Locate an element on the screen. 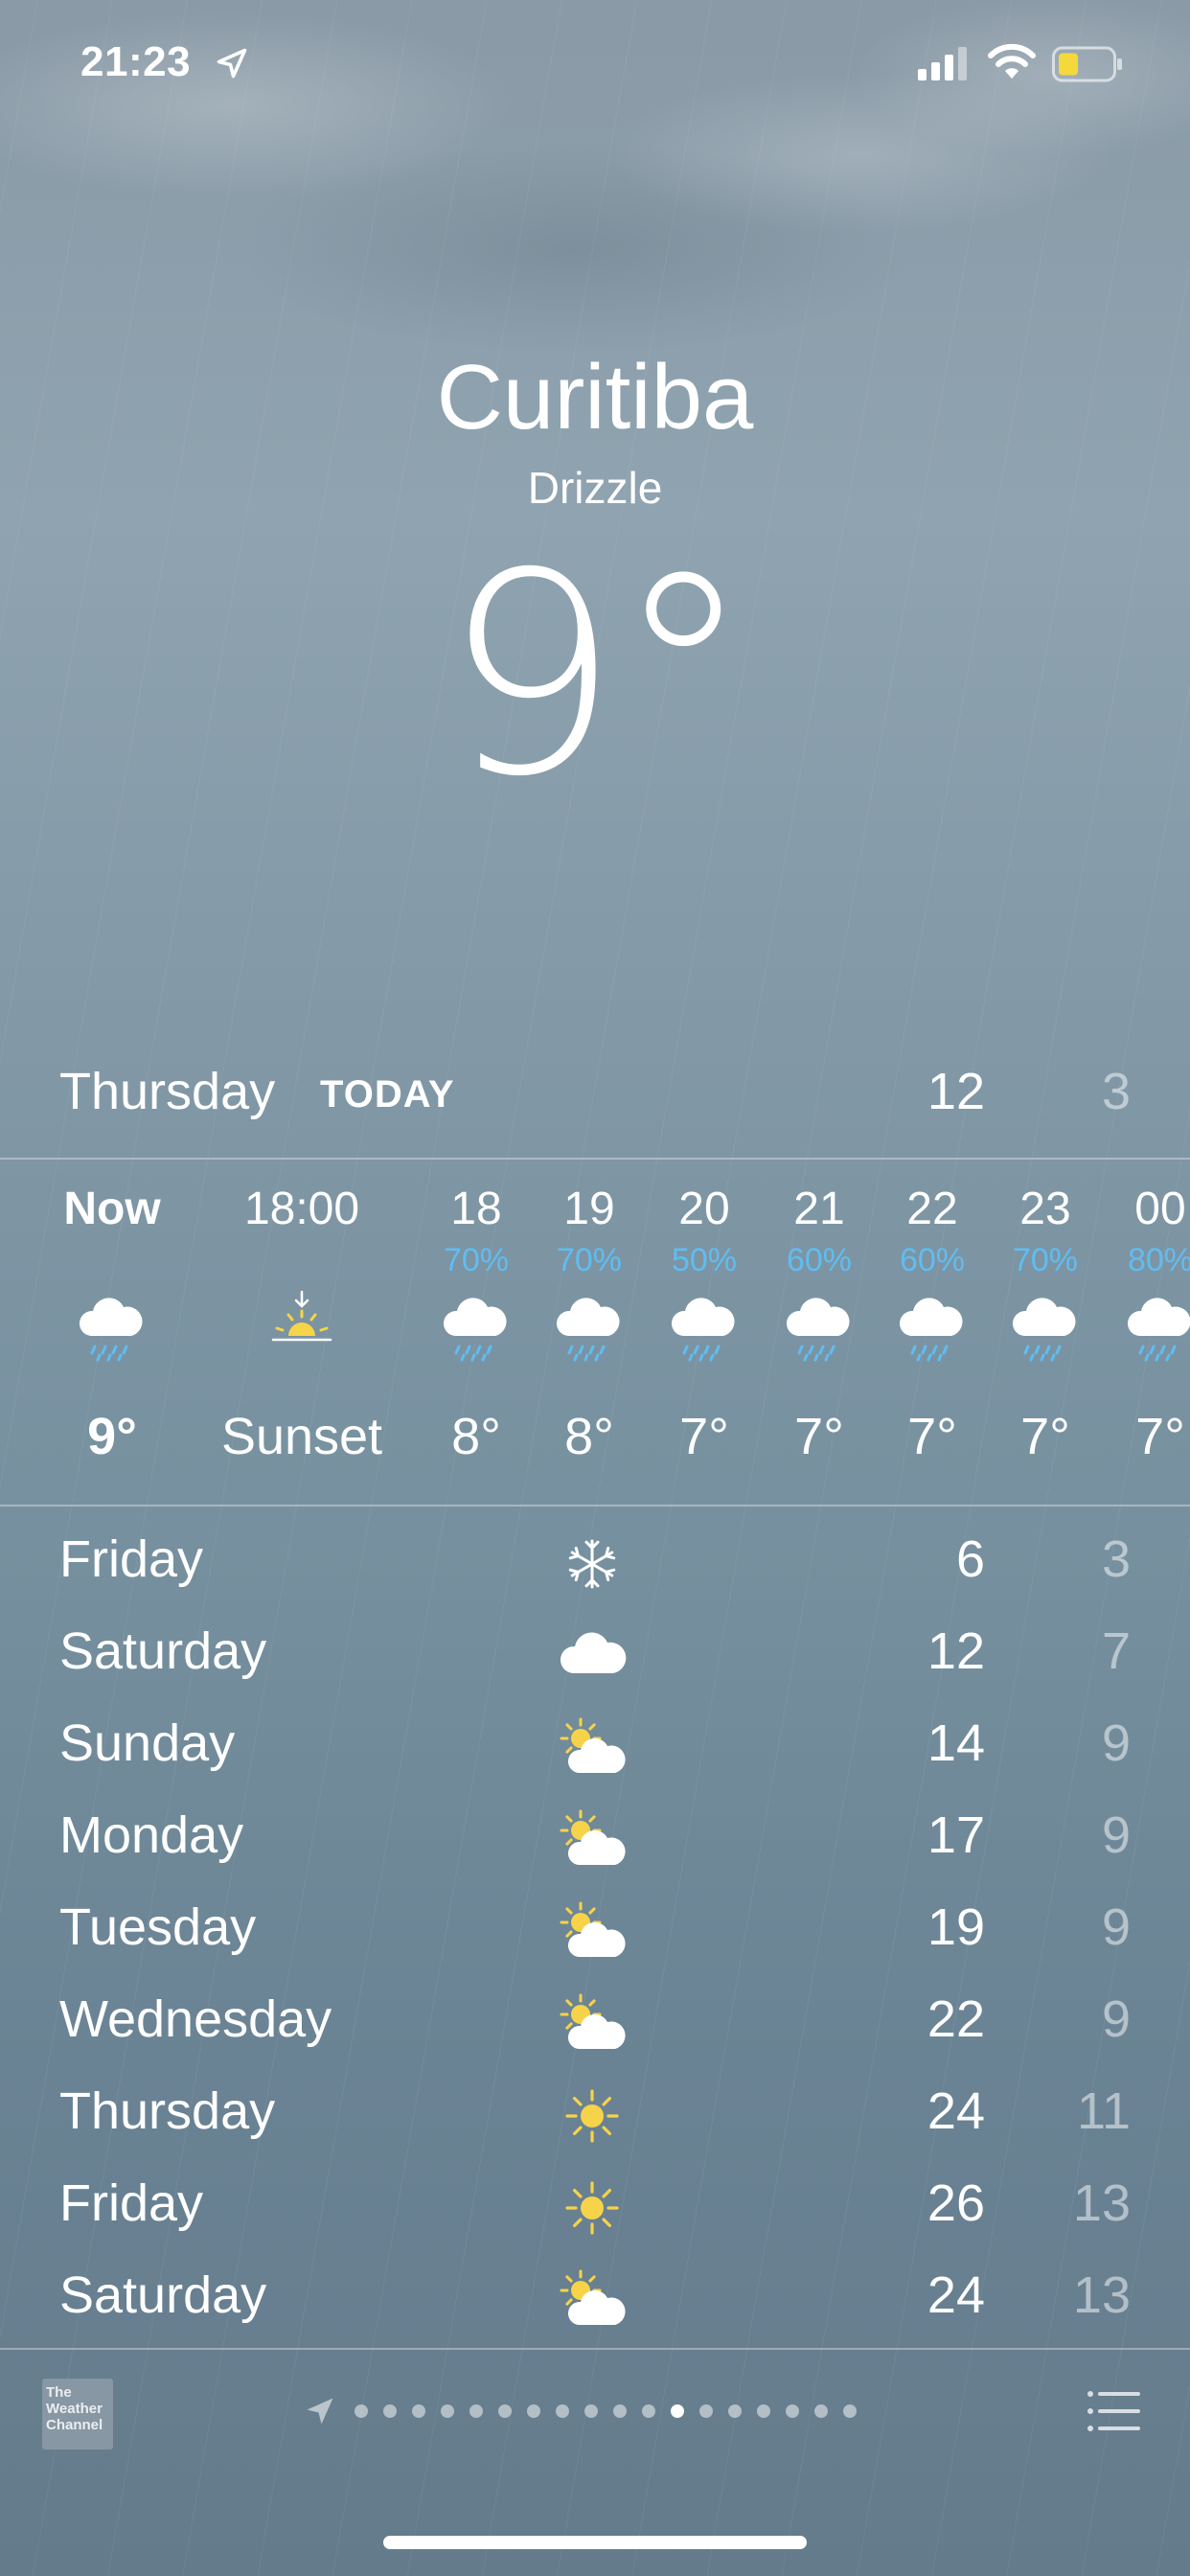 The width and height of the screenshot is (1190, 2576). cellular-signal-icon is located at coordinates (943, 63).